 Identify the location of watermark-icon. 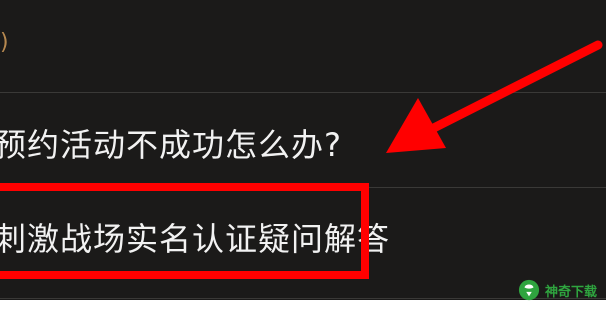
(529, 290).